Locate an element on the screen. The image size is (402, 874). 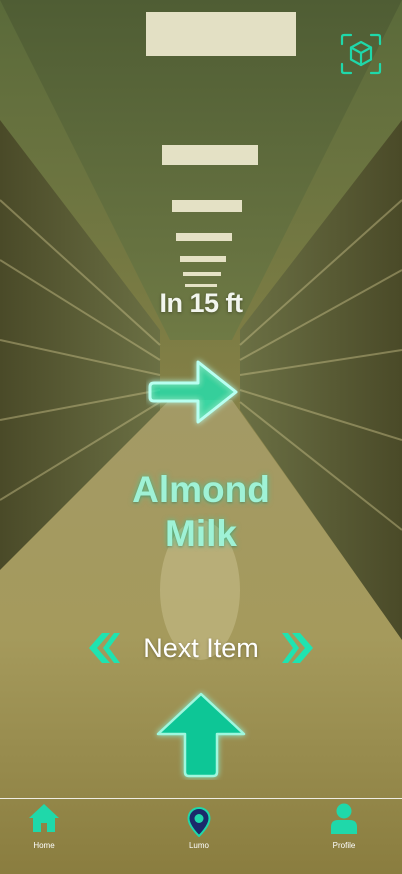
forward-arrow-icon is located at coordinates (201, 734).